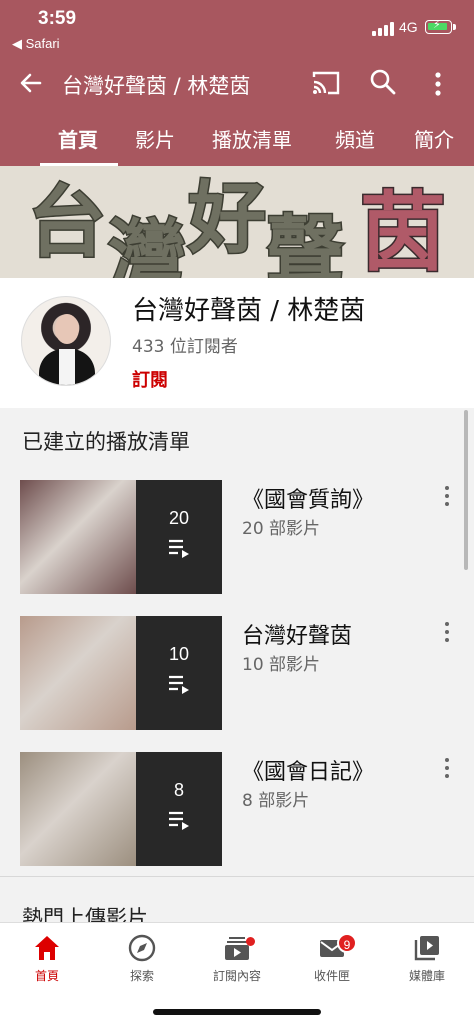 This screenshot has width=474, height=1026. What do you see at coordinates (142, 948) in the screenshot?
I see `explore-icon` at bounding box center [142, 948].